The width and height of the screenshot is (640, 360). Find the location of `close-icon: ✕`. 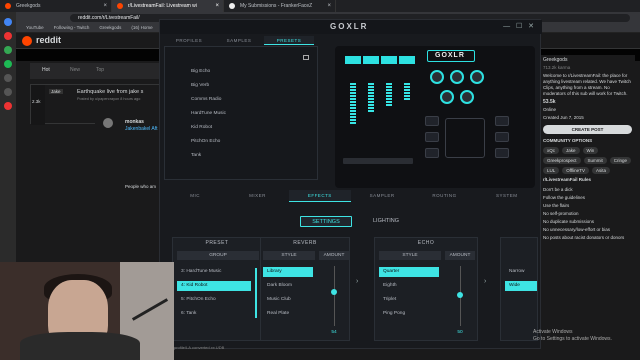

close-icon: ✕ is located at coordinates (531, 26).